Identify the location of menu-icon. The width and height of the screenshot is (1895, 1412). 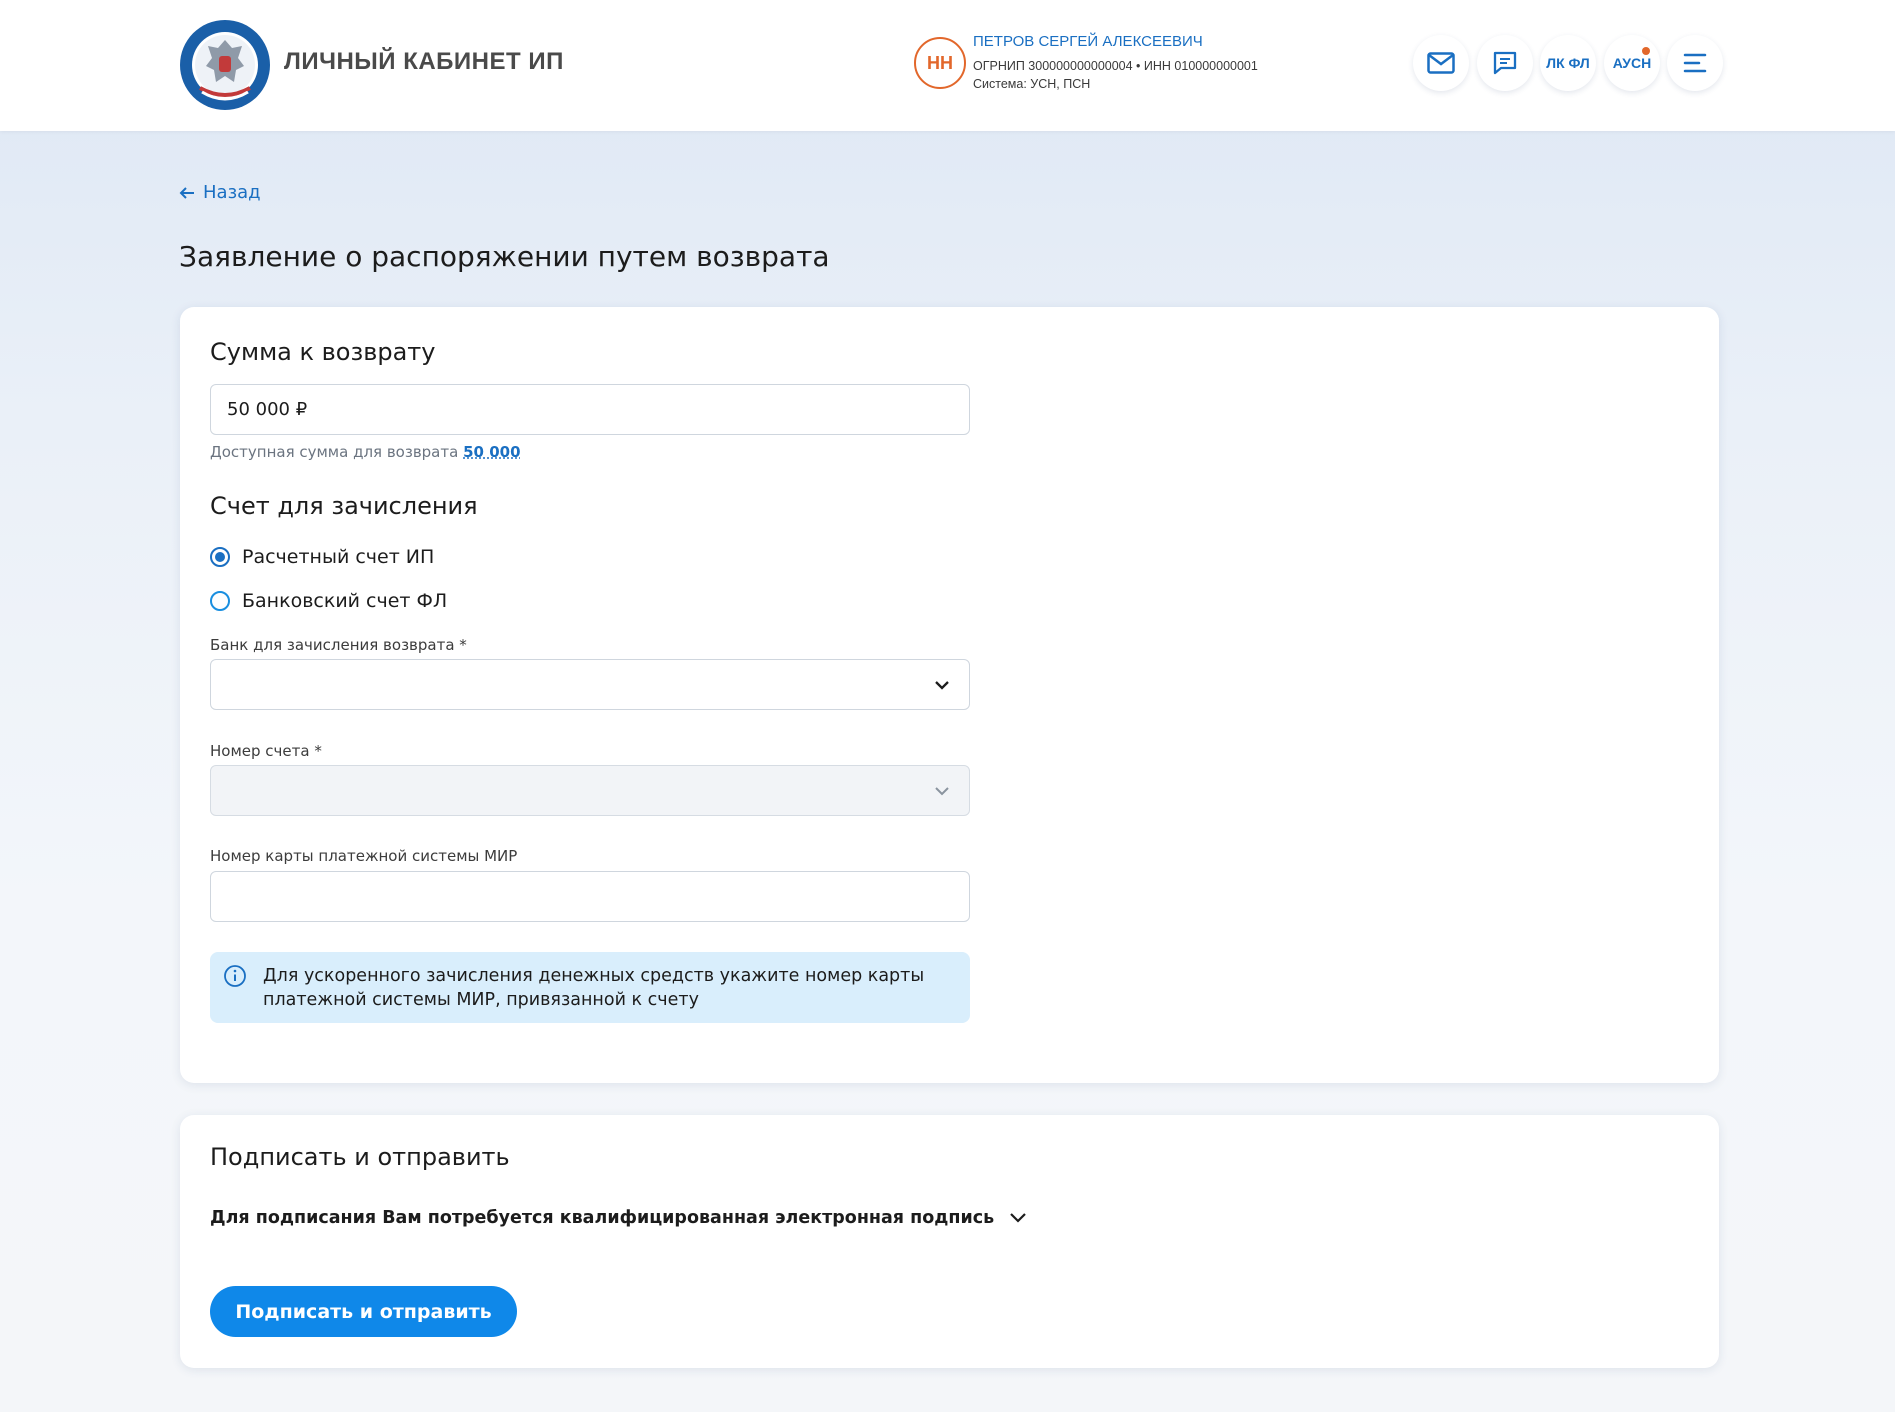
(1695, 63).